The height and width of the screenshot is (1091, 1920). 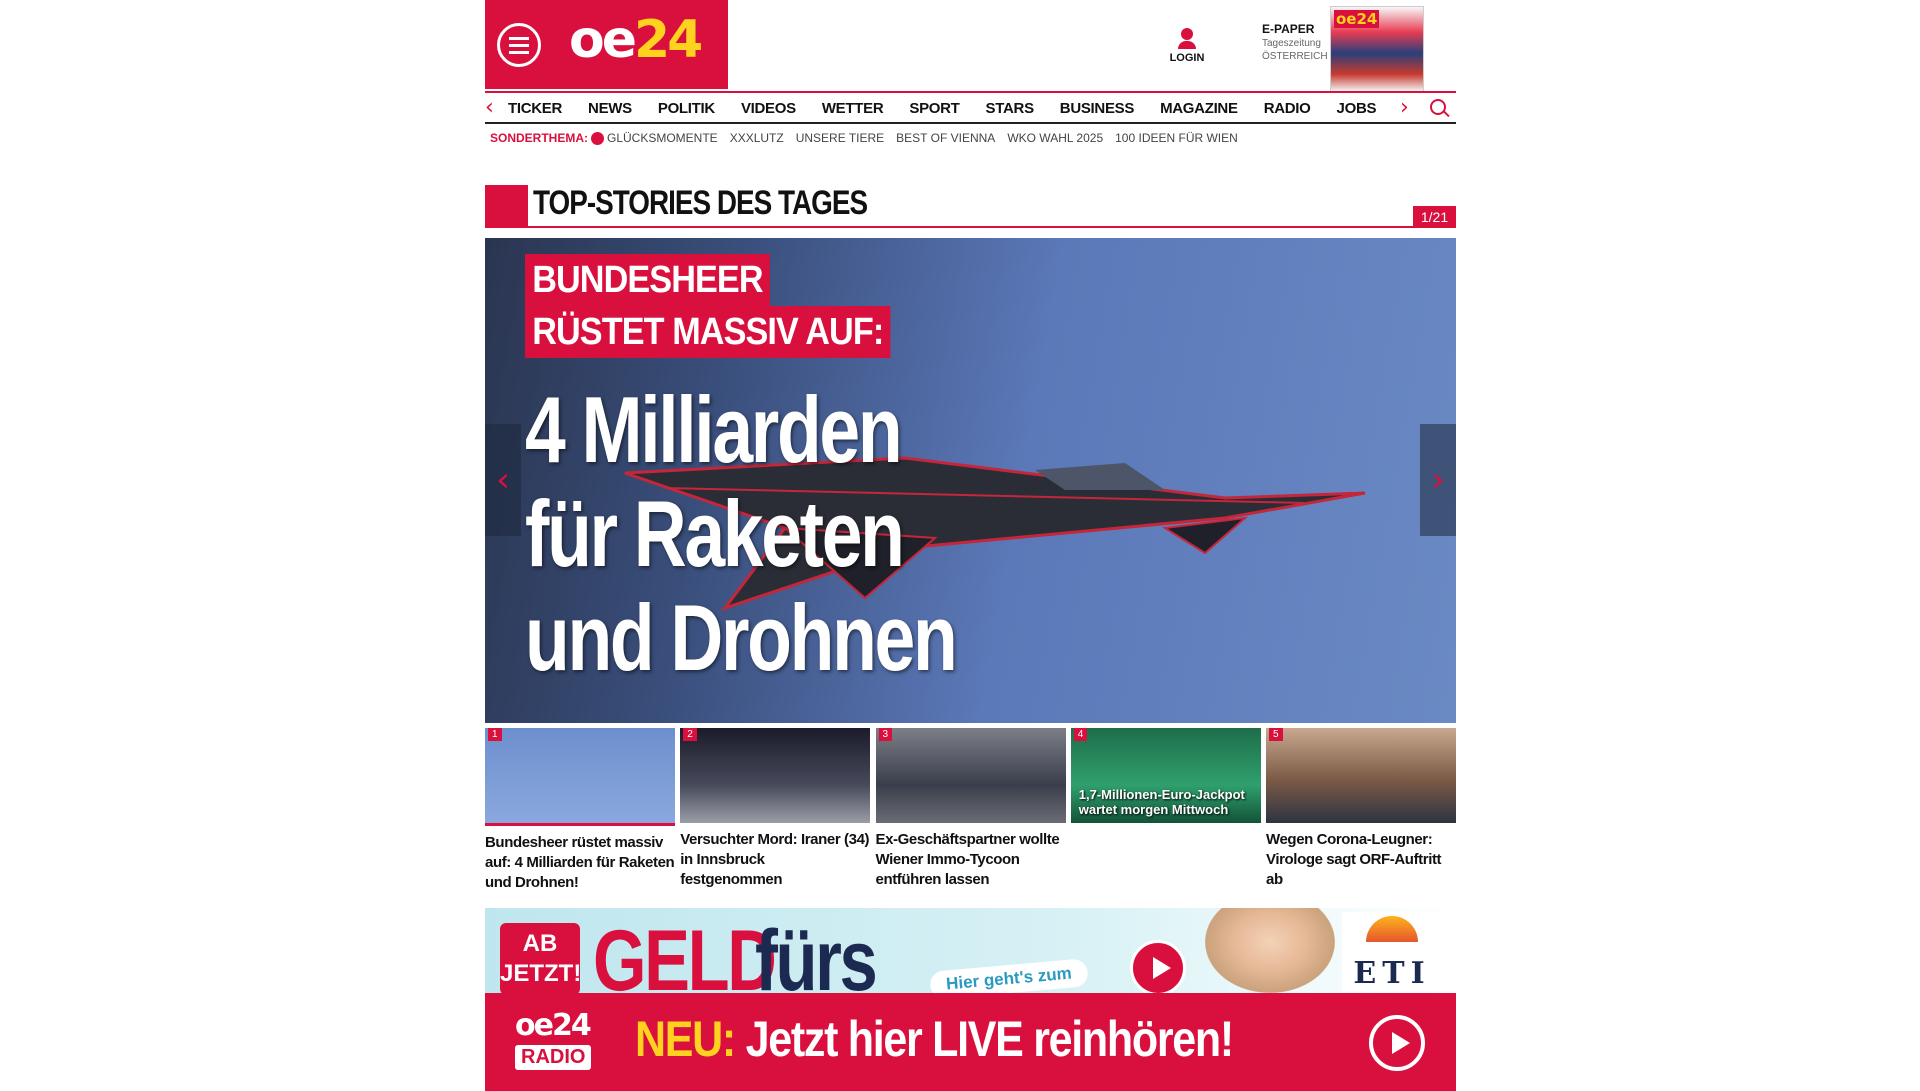 What do you see at coordinates (984, 1039) in the screenshot?
I see `radio-headline-text: Jetzt hier LIVE reinhören!` at bounding box center [984, 1039].